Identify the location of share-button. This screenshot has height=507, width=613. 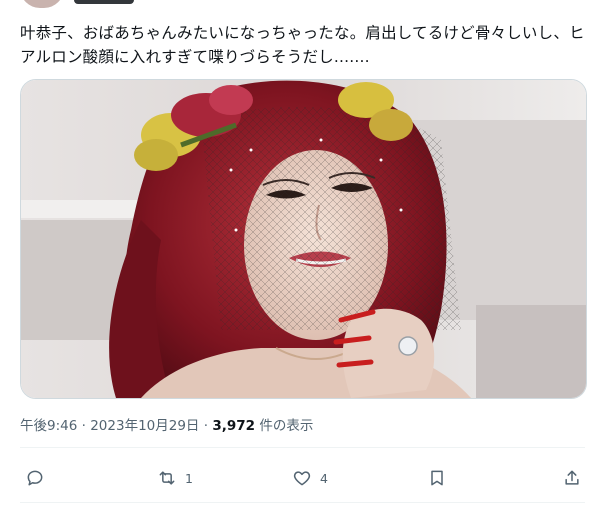
(572, 478).